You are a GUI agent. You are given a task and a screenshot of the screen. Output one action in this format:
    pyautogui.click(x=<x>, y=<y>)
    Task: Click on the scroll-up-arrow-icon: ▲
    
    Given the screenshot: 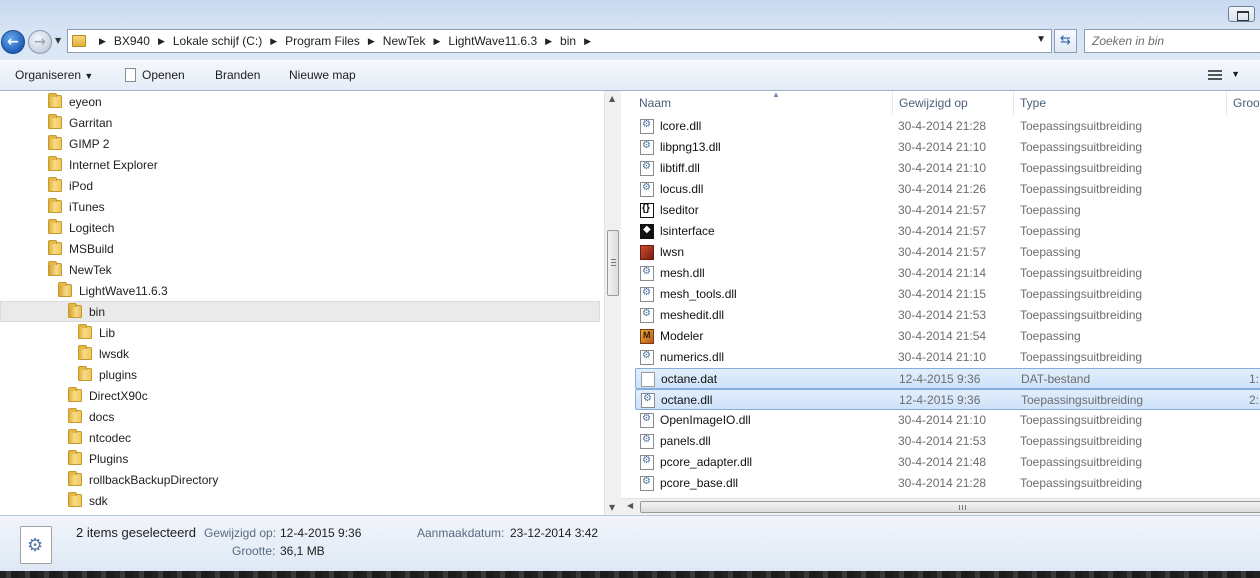 What is the action you would take?
    pyautogui.click(x=612, y=98)
    